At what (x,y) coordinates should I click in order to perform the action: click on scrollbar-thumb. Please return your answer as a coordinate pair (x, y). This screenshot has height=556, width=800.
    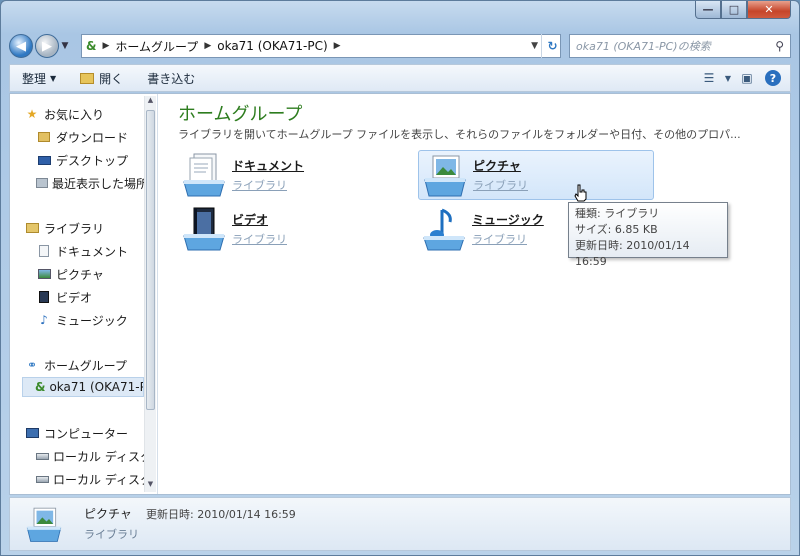
    Looking at the image, I should click on (150, 260).